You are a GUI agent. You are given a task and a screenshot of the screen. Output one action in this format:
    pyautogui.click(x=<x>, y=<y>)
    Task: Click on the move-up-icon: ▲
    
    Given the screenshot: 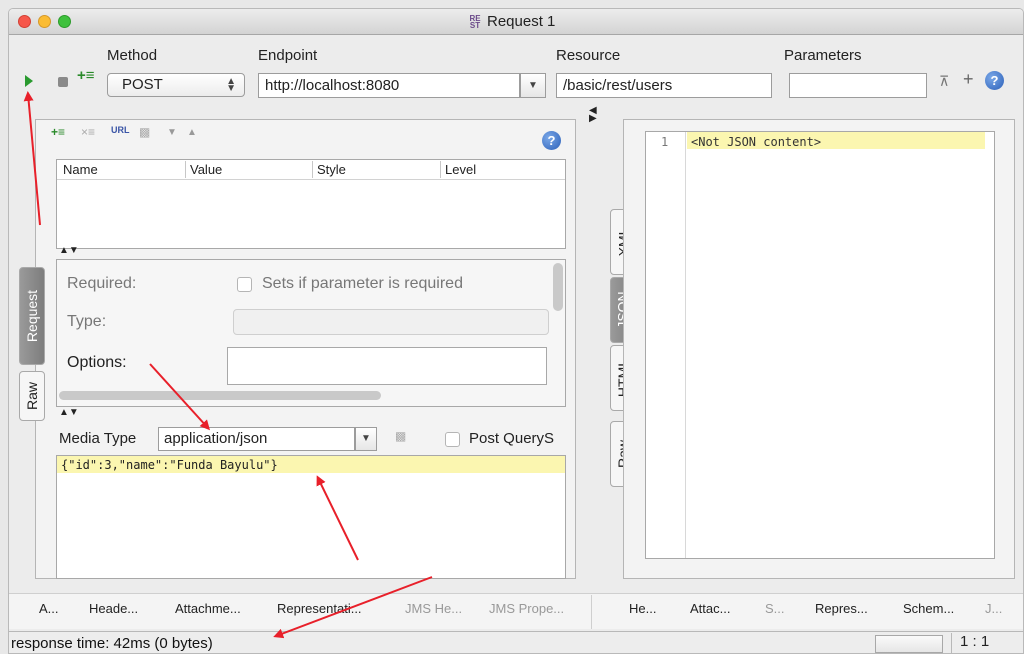 What is the action you would take?
    pyautogui.click(x=192, y=132)
    